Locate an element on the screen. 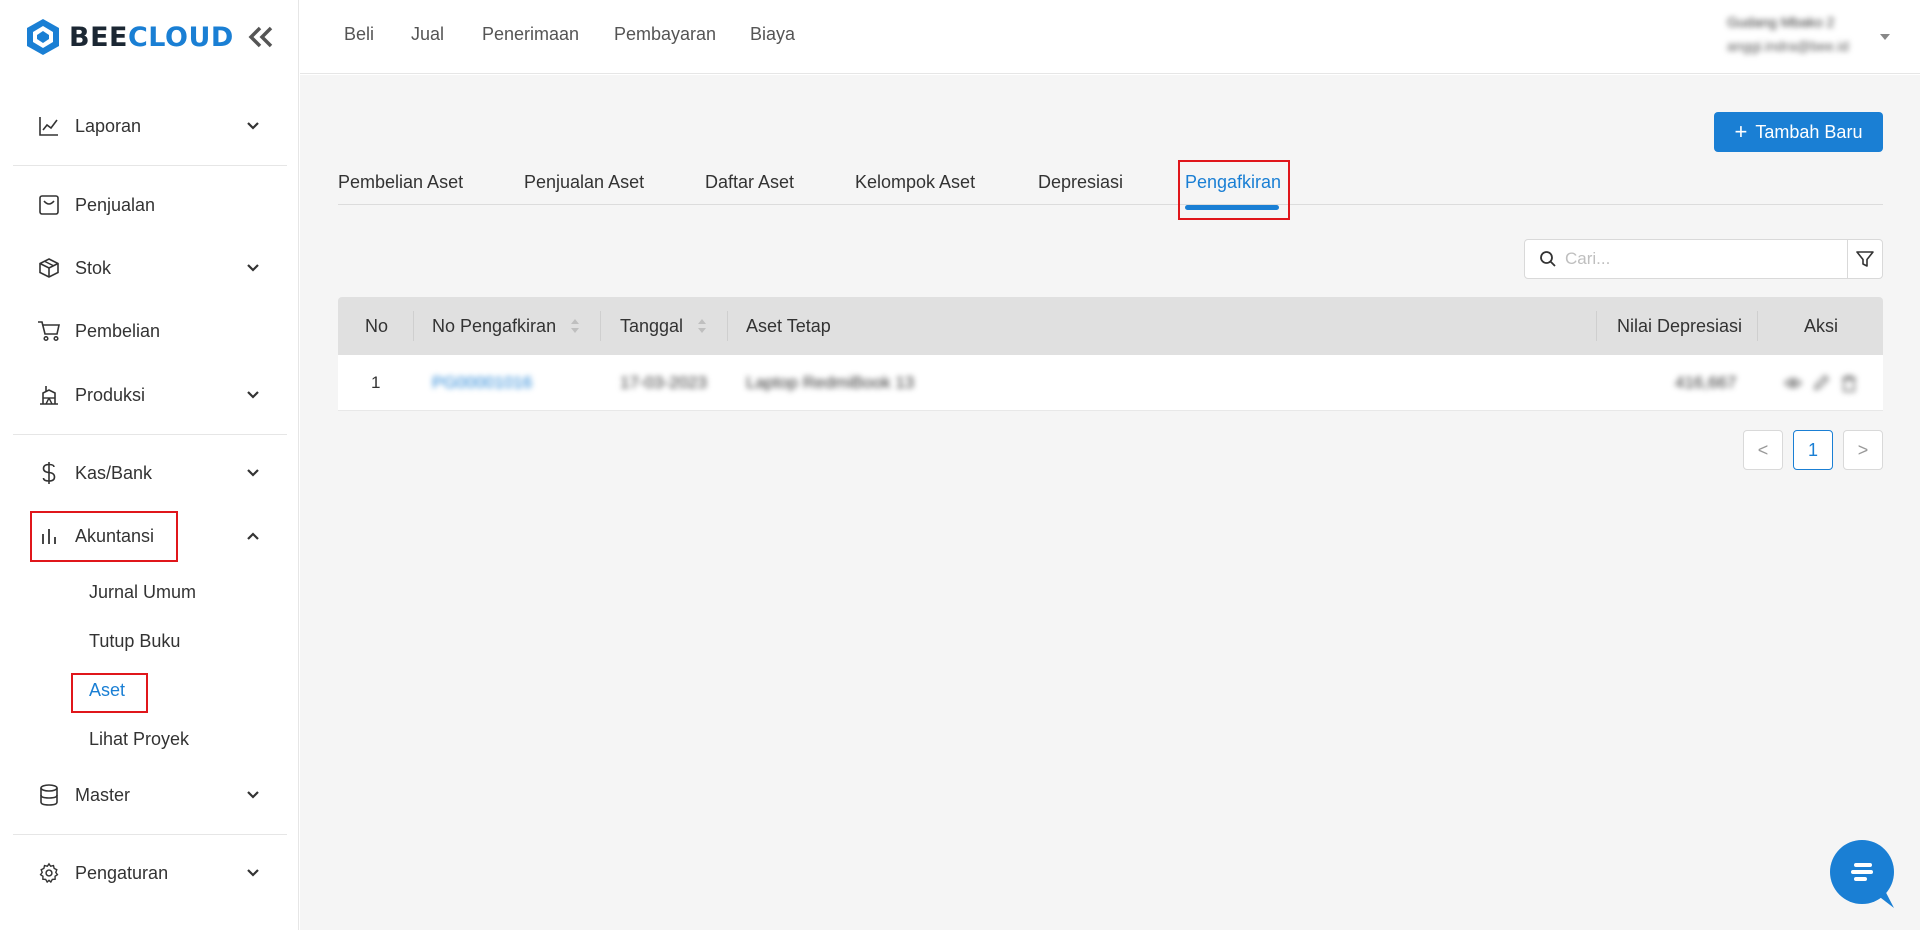 This screenshot has height=930, width=1920. sidebar-item-label: Kas/Bank is located at coordinates (114, 472).